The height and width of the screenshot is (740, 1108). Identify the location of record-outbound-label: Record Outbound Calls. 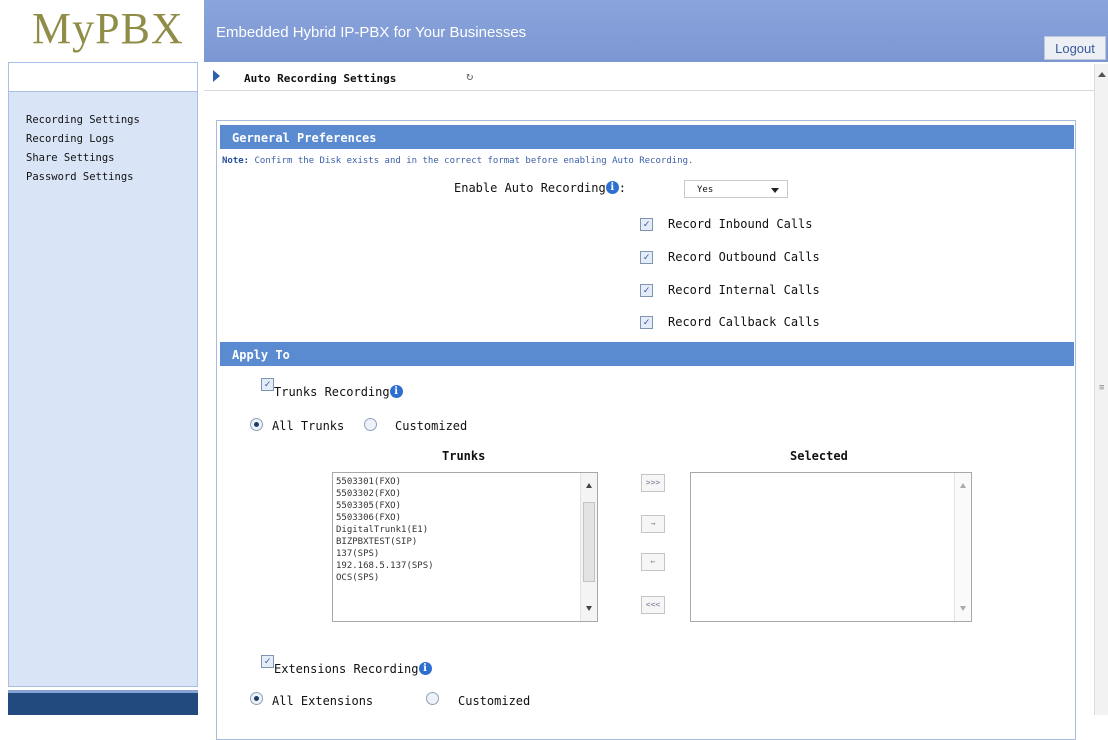
(744, 257).